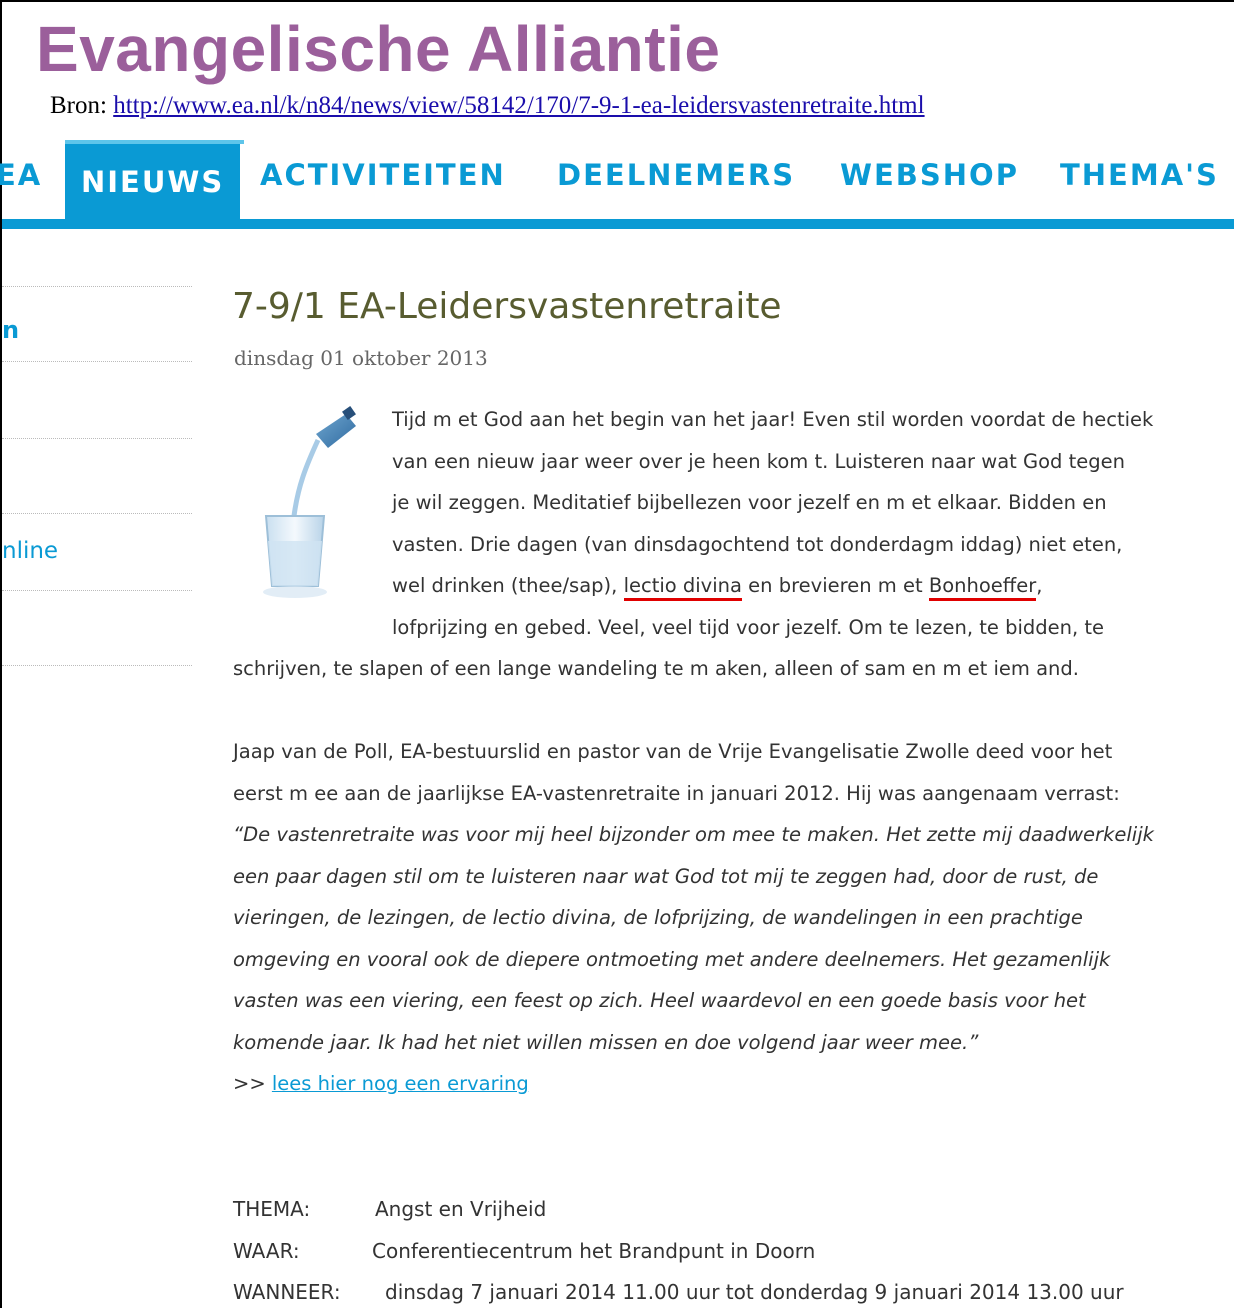 This screenshot has height=1308, width=1234. What do you see at coordinates (676, 175) in the screenshot?
I see `nav-item-deelnemers: DEELNEMERS` at bounding box center [676, 175].